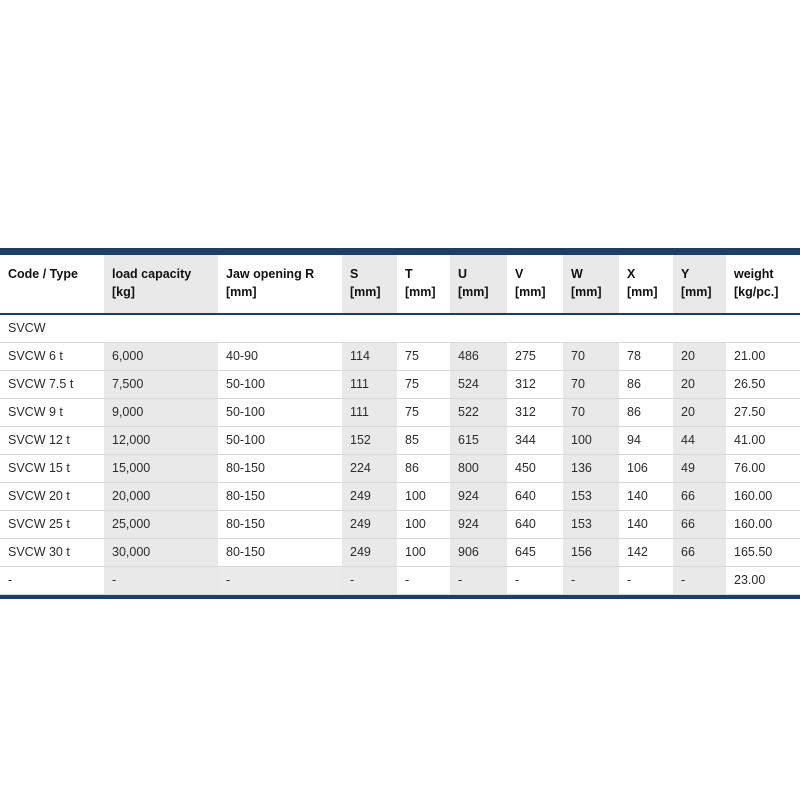  I want to click on table-group-row: SVCW, so click(400, 328).